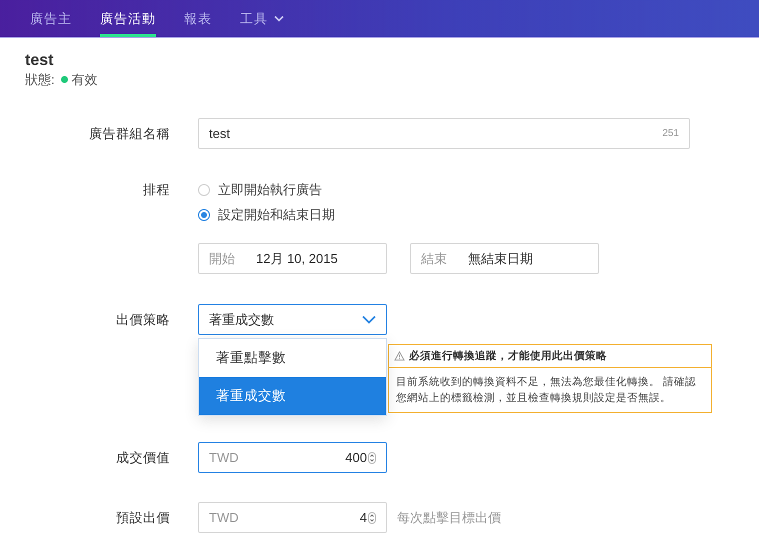  Describe the element at coordinates (369, 319) in the screenshot. I see `chevron-down-icon` at that location.